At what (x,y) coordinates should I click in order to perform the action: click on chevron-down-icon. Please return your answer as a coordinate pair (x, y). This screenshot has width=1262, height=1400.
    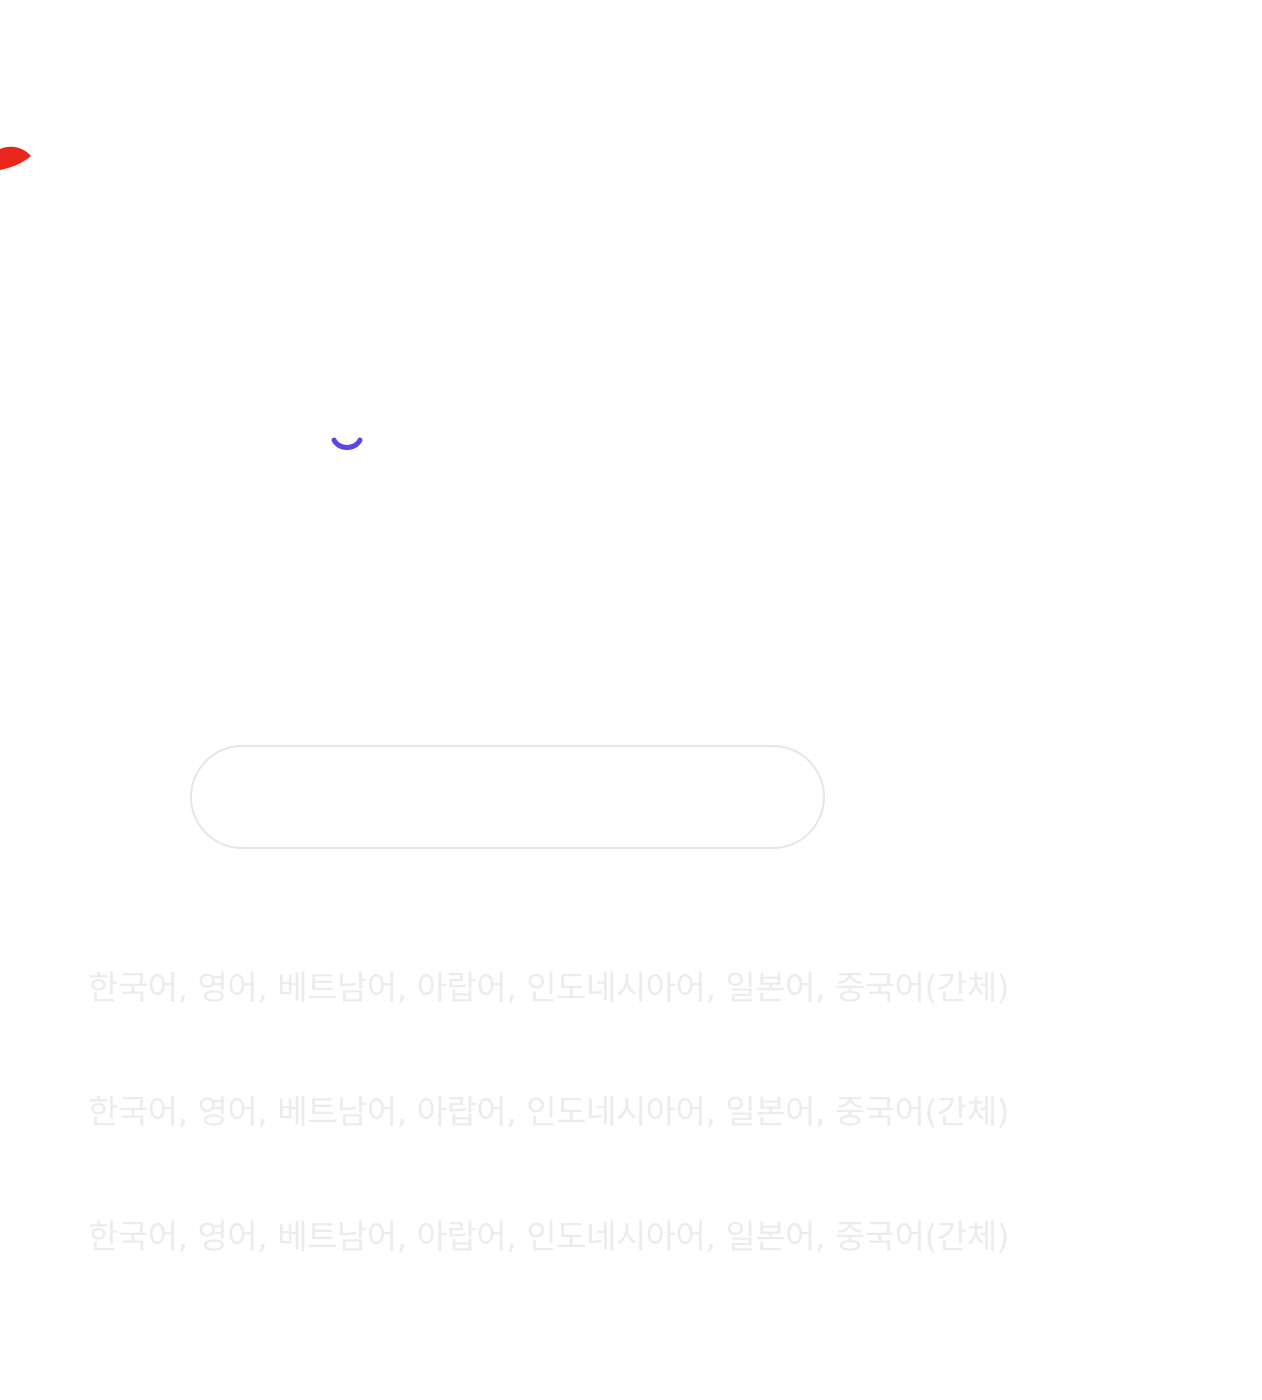
    Looking at the image, I should click on (347, 445).